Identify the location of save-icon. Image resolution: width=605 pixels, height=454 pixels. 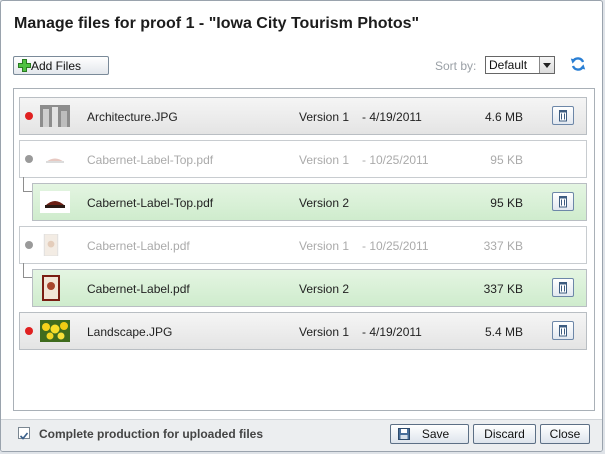
(404, 434).